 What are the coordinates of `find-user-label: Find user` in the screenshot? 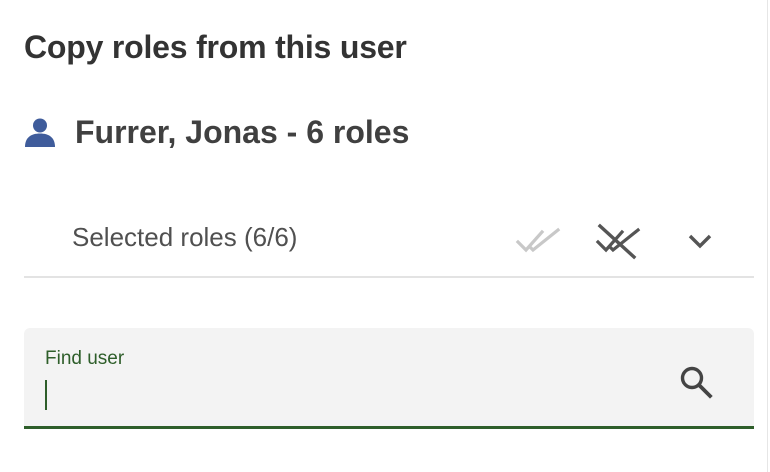 It's located at (85, 358).